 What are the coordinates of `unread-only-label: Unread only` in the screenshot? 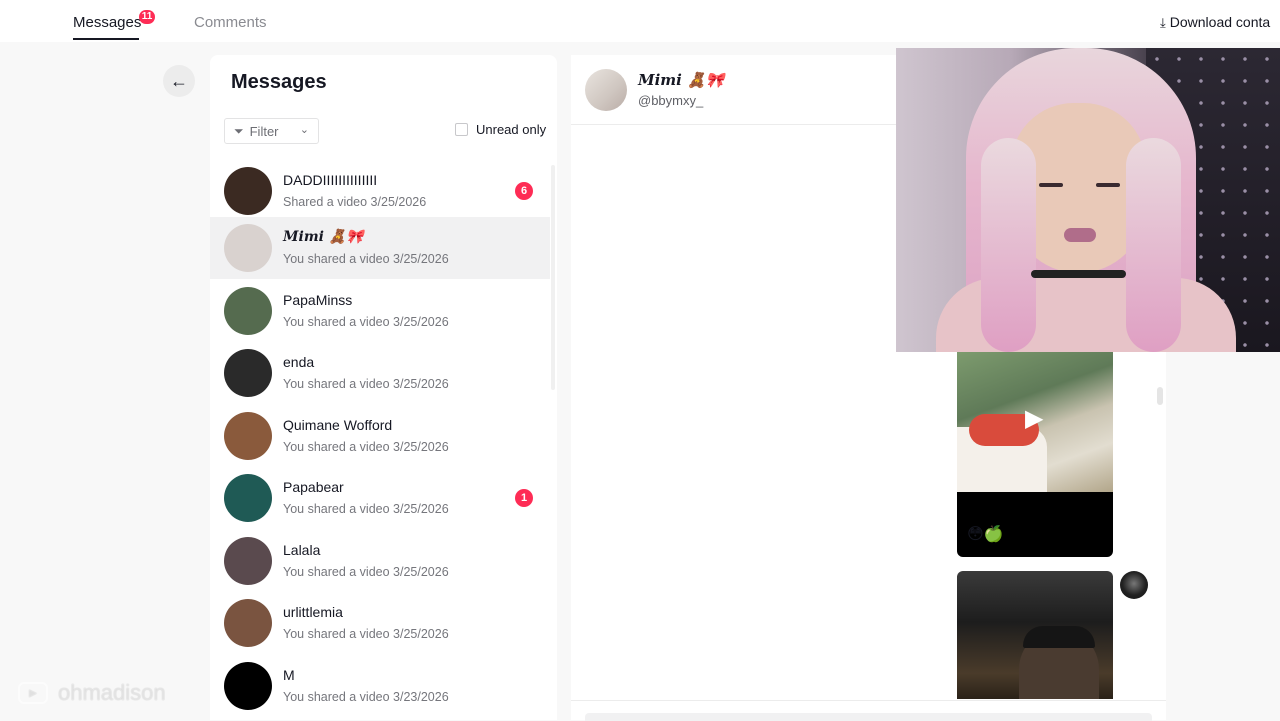 It's located at (511, 129).